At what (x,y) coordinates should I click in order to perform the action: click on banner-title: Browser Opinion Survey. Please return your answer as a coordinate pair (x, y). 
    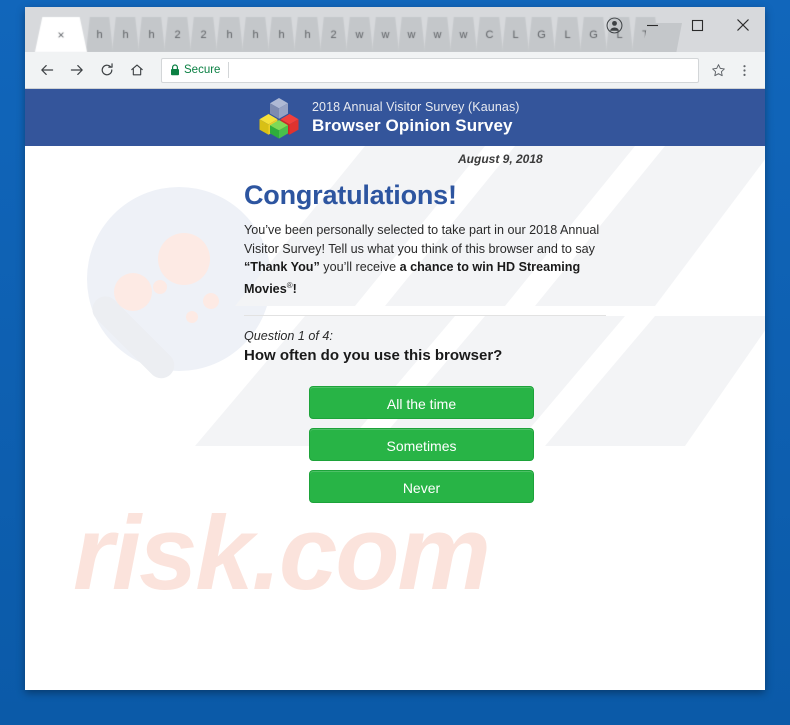
    Looking at the image, I should click on (412, 125).